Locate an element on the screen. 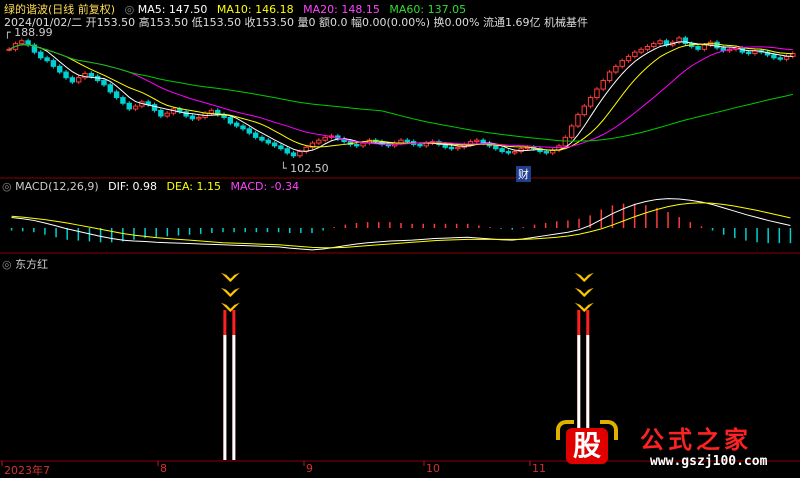  x-axis-tick-label: 10 is located at coordinates (433, 468).